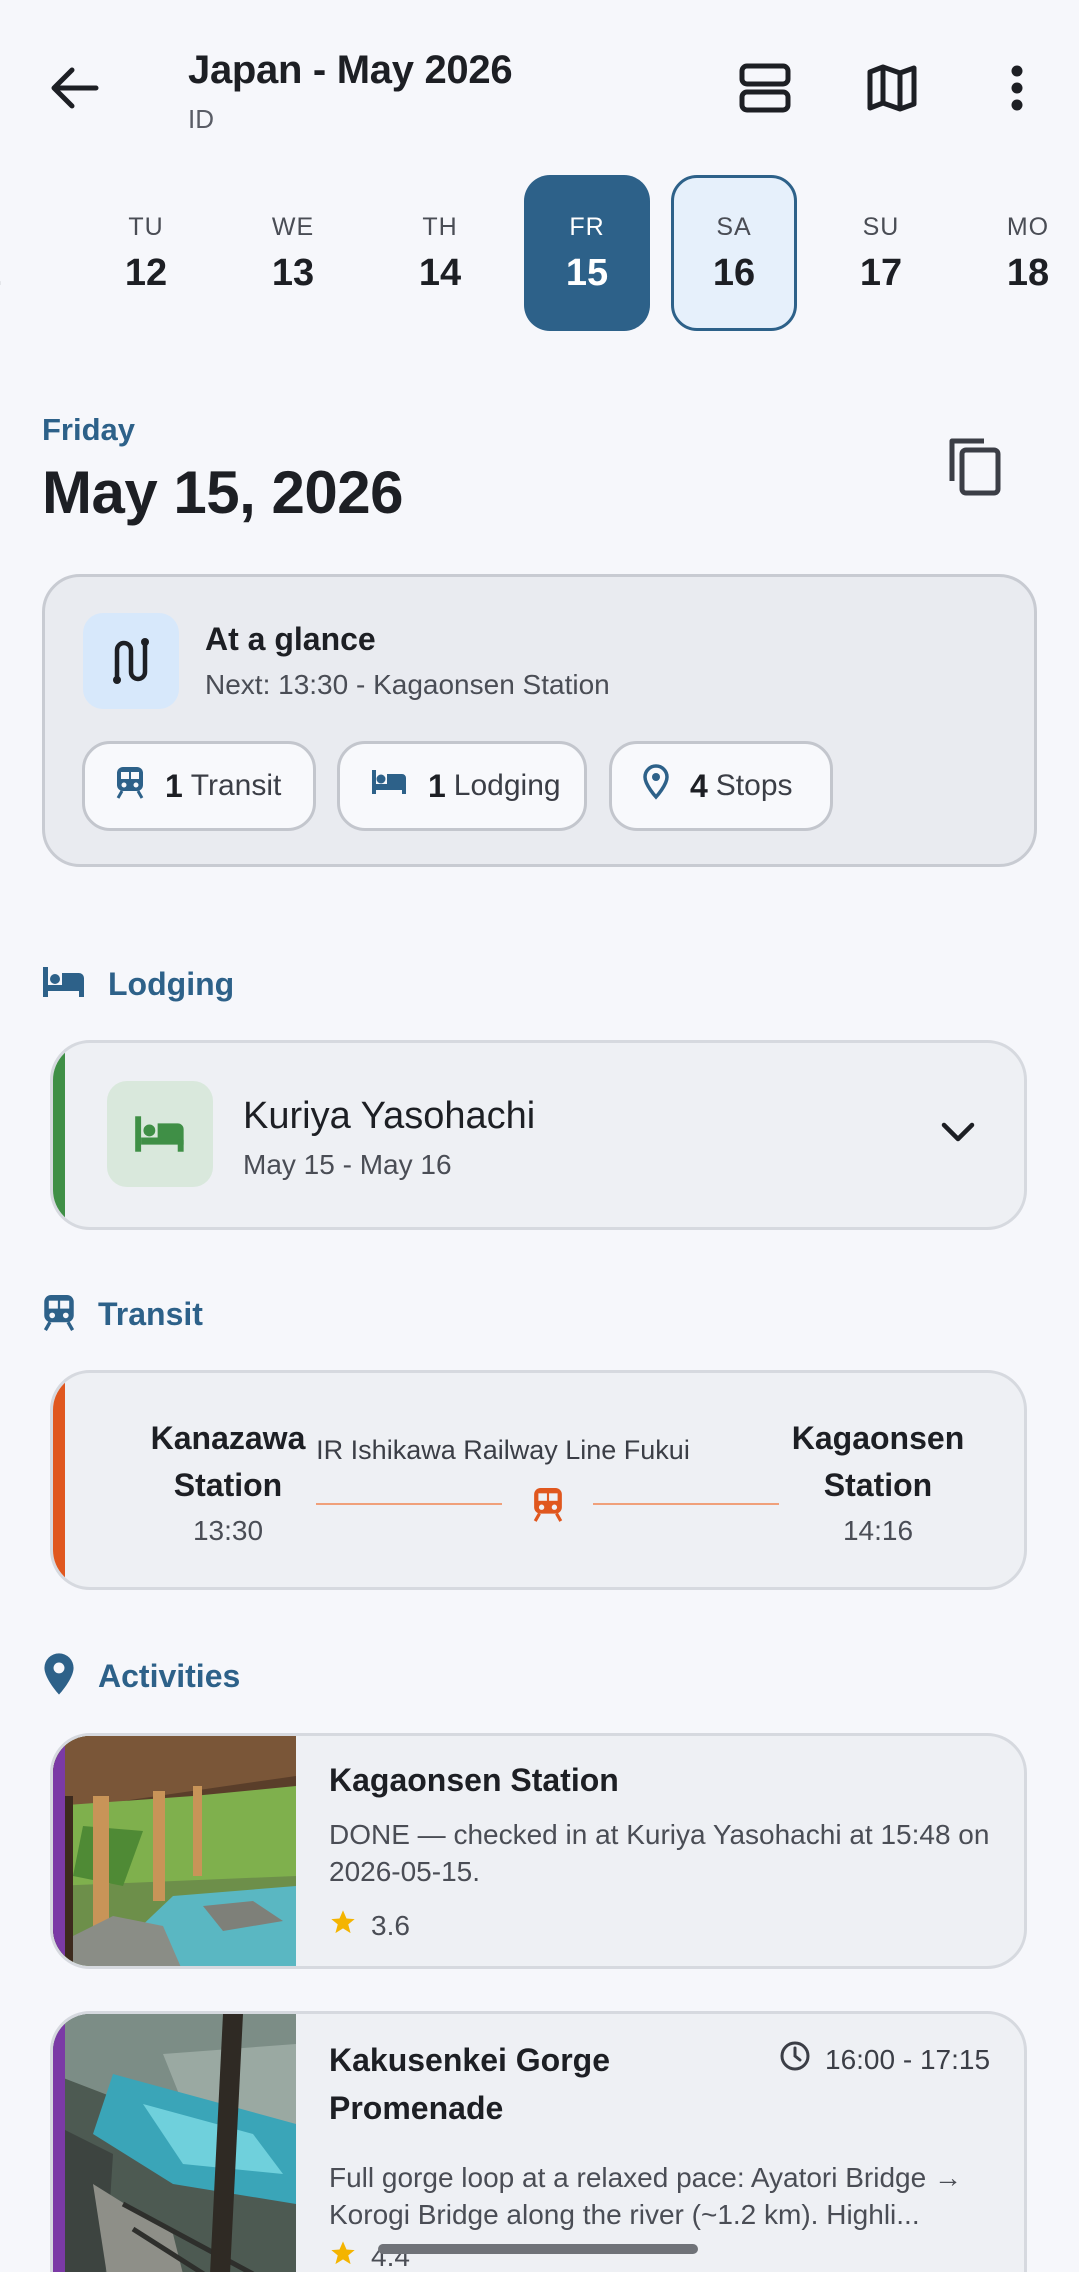 This screenshot has width=1079, height=2272. I want to click on trip-title: Japan - May 2026, so click(350, 70).